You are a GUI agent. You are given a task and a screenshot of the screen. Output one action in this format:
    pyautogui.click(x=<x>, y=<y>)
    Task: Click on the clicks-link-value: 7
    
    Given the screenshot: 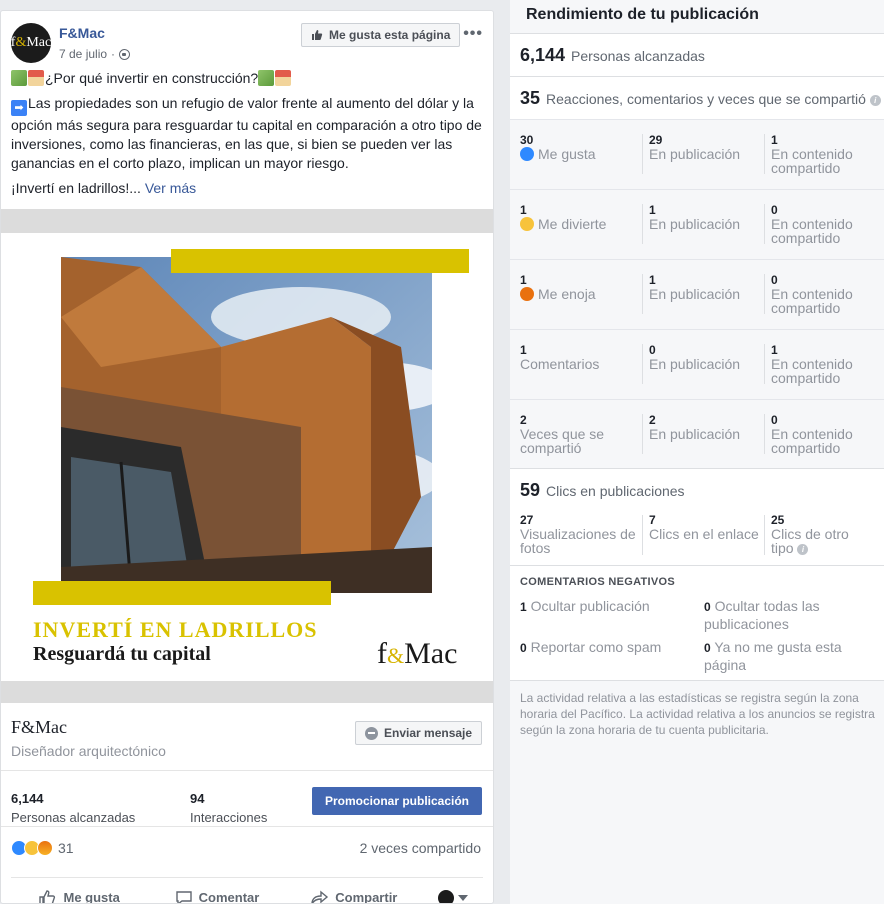 What is the action you would take?
    pyautogui.click(x=652, y=520)
    